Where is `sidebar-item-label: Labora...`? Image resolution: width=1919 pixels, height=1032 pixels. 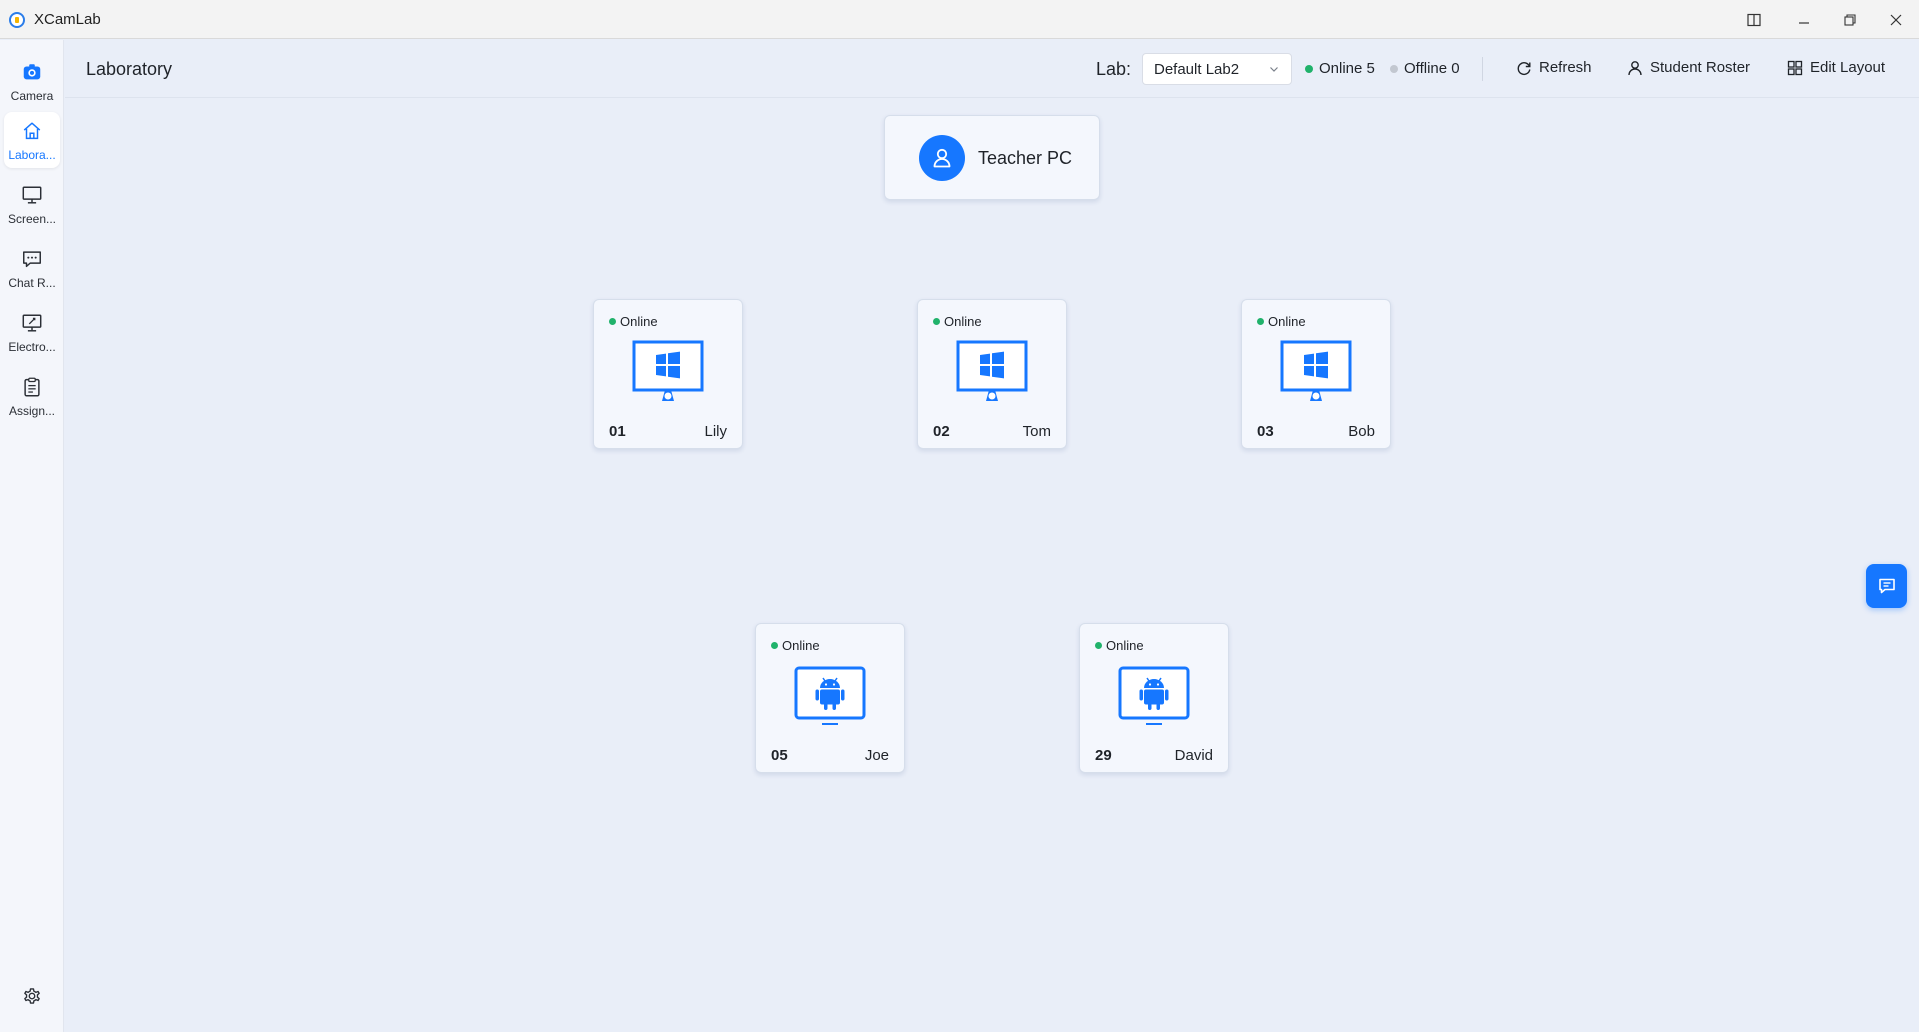 sidebar-item-label: Labora... is located at coordinates (32, 155).